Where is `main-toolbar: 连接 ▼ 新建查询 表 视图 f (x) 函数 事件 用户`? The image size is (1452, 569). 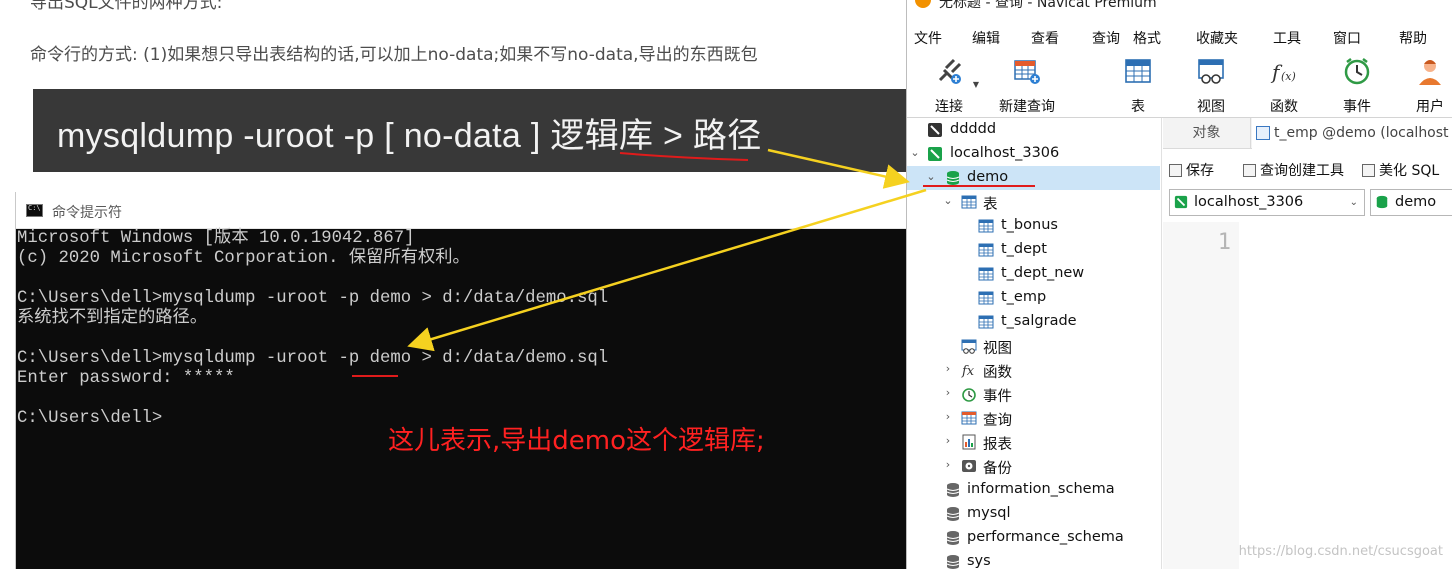
main-toolbar: 连接 ▼ 新建查询 表 视图 f (x) 函数 事件 用户 is located at coordinates (1179, 84).